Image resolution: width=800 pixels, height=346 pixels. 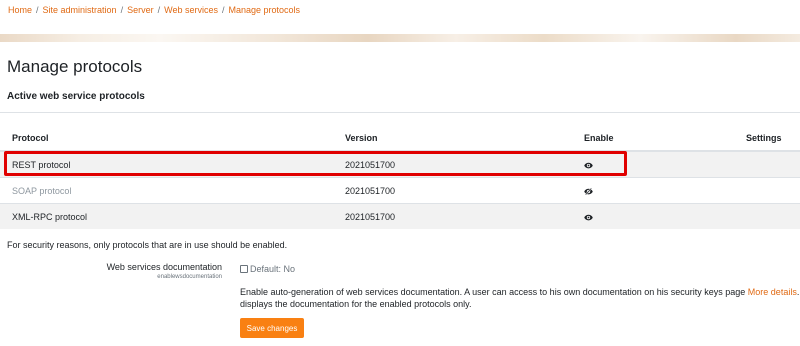 I want to click on documentation-checkbox-row: Default: No, so click(x=267, y=269).